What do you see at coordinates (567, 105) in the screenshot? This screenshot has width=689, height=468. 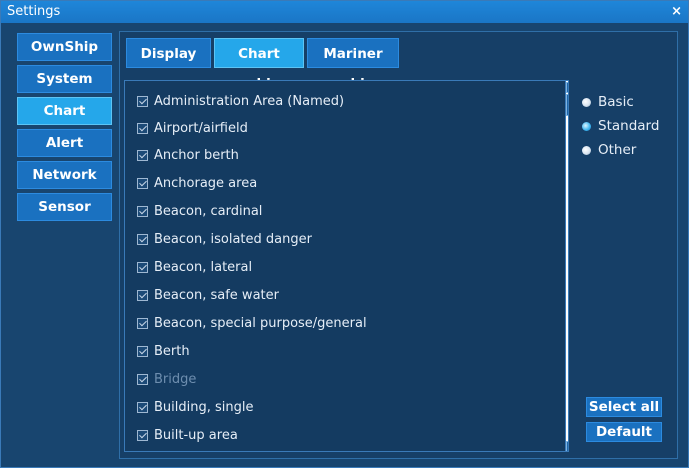 I see `scroll-thumb` at bounding box center [567, 105].